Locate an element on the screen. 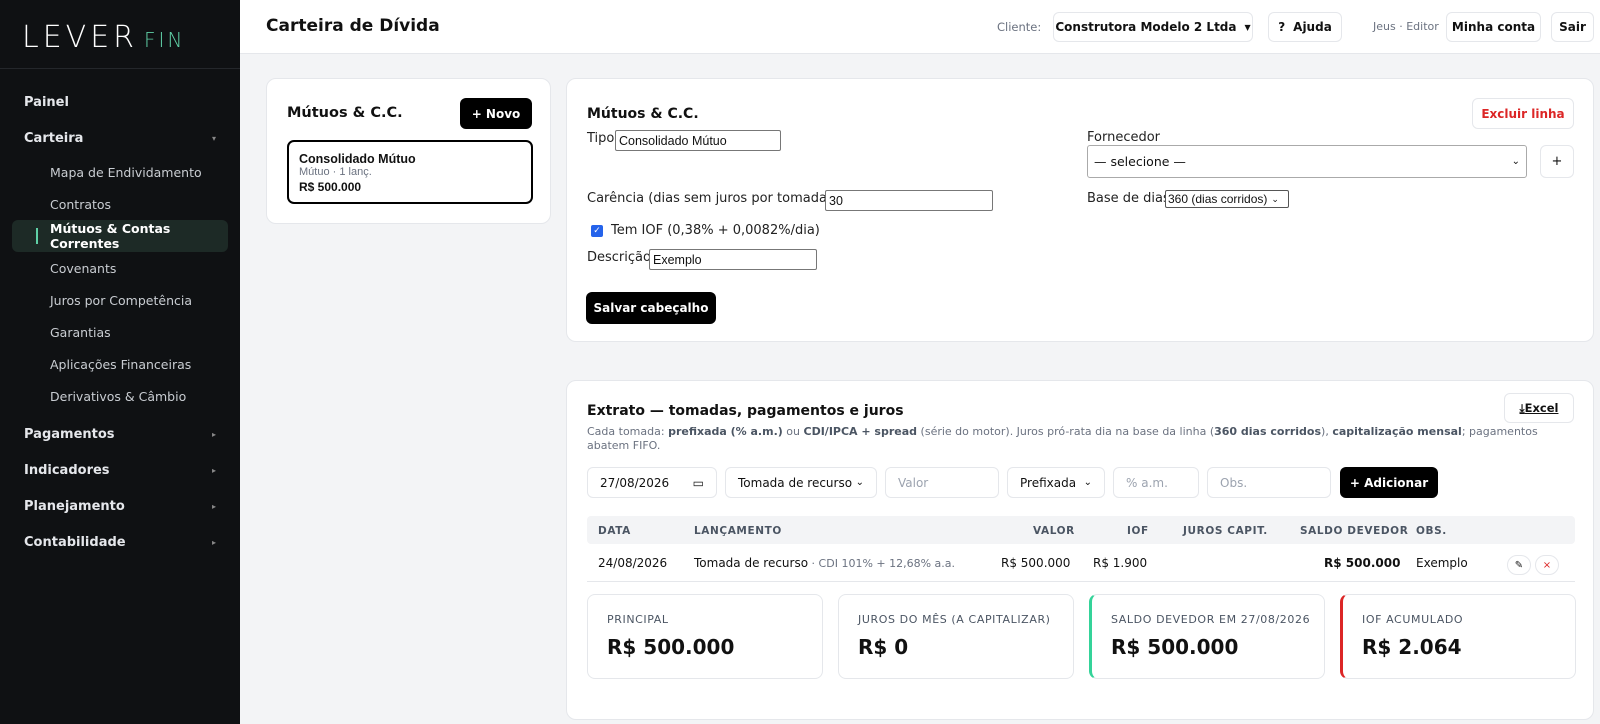 This screenshot has height=724, width=1600. fornecedor-select-value: — selecione — is located at coordinates (1140, 161).